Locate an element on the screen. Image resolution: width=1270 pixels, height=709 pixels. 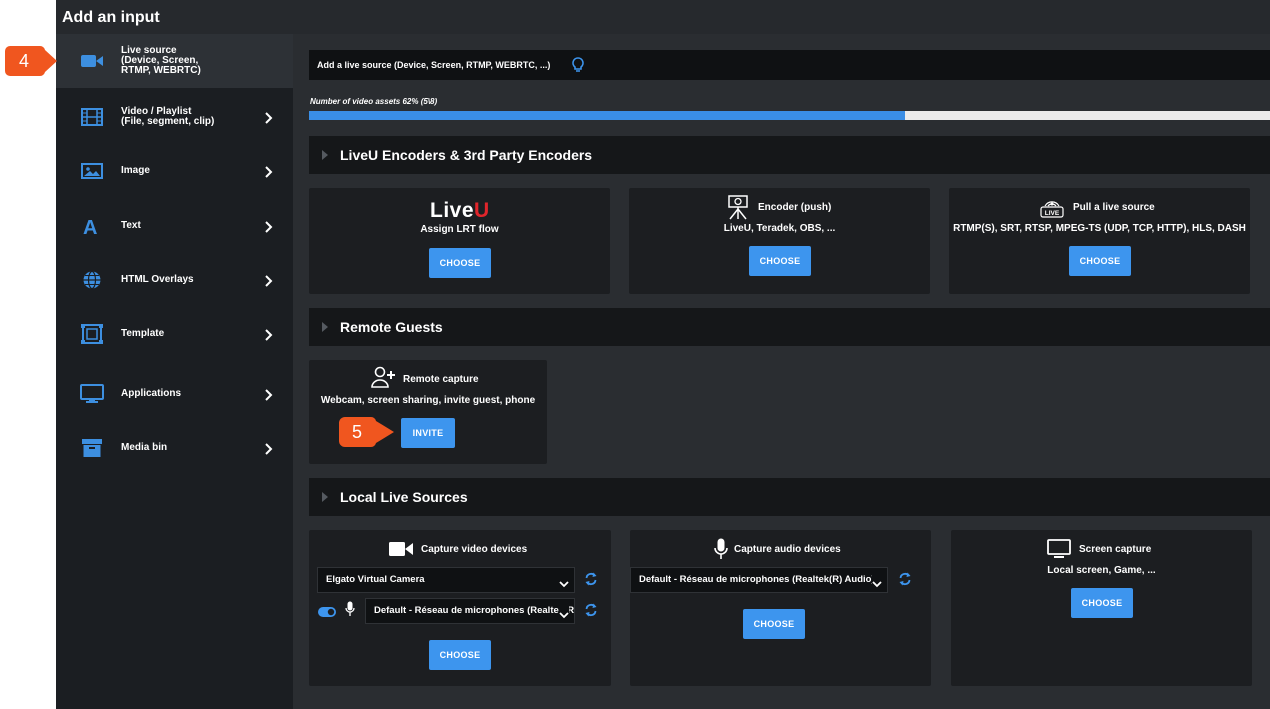
svg-text: A is located at coordinates (90, 226).